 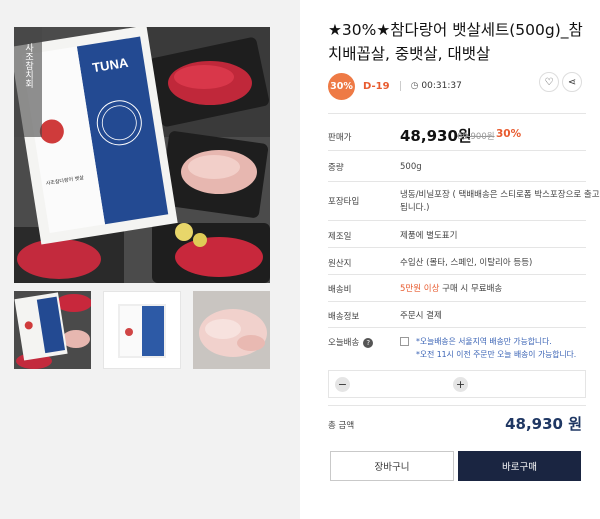 I want to click on thumbnail-2-image, so click(x=142, y=330).